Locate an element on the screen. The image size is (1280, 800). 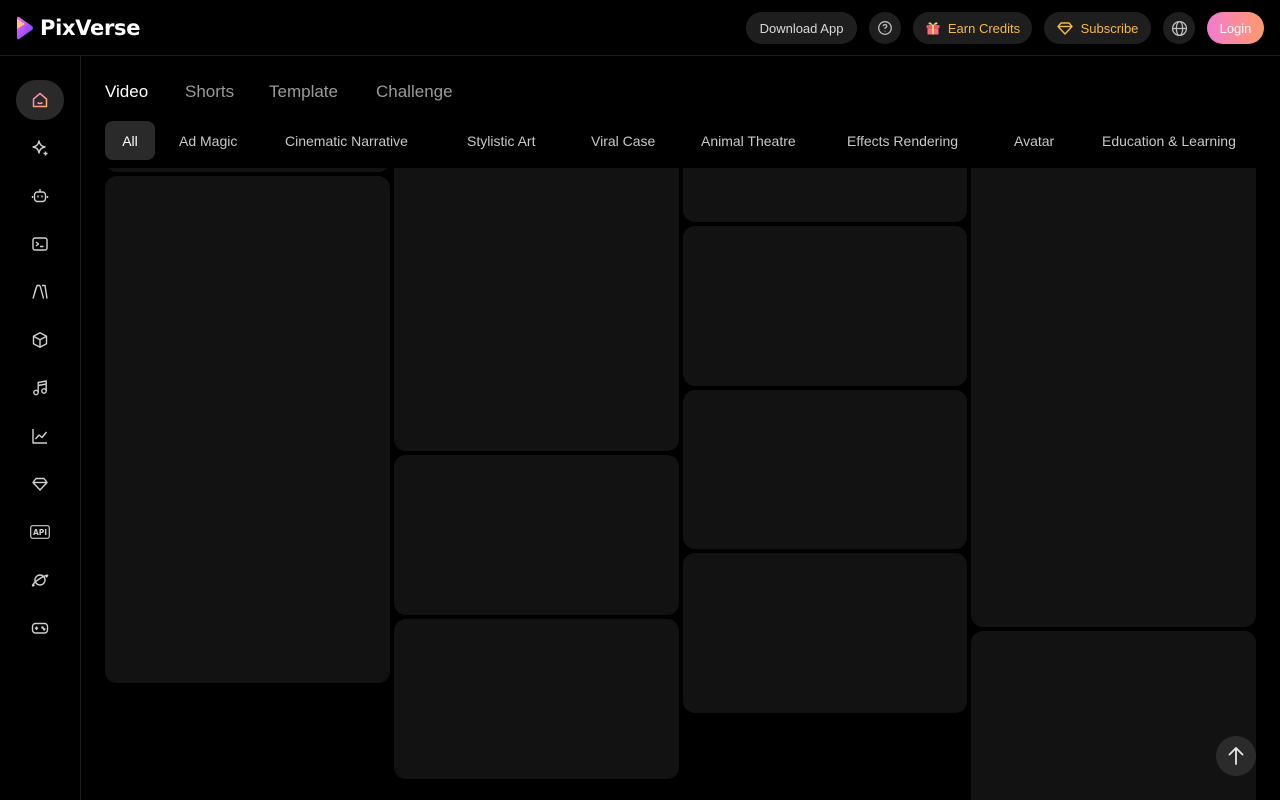
planet-icon is located at coordinates (40, 580).